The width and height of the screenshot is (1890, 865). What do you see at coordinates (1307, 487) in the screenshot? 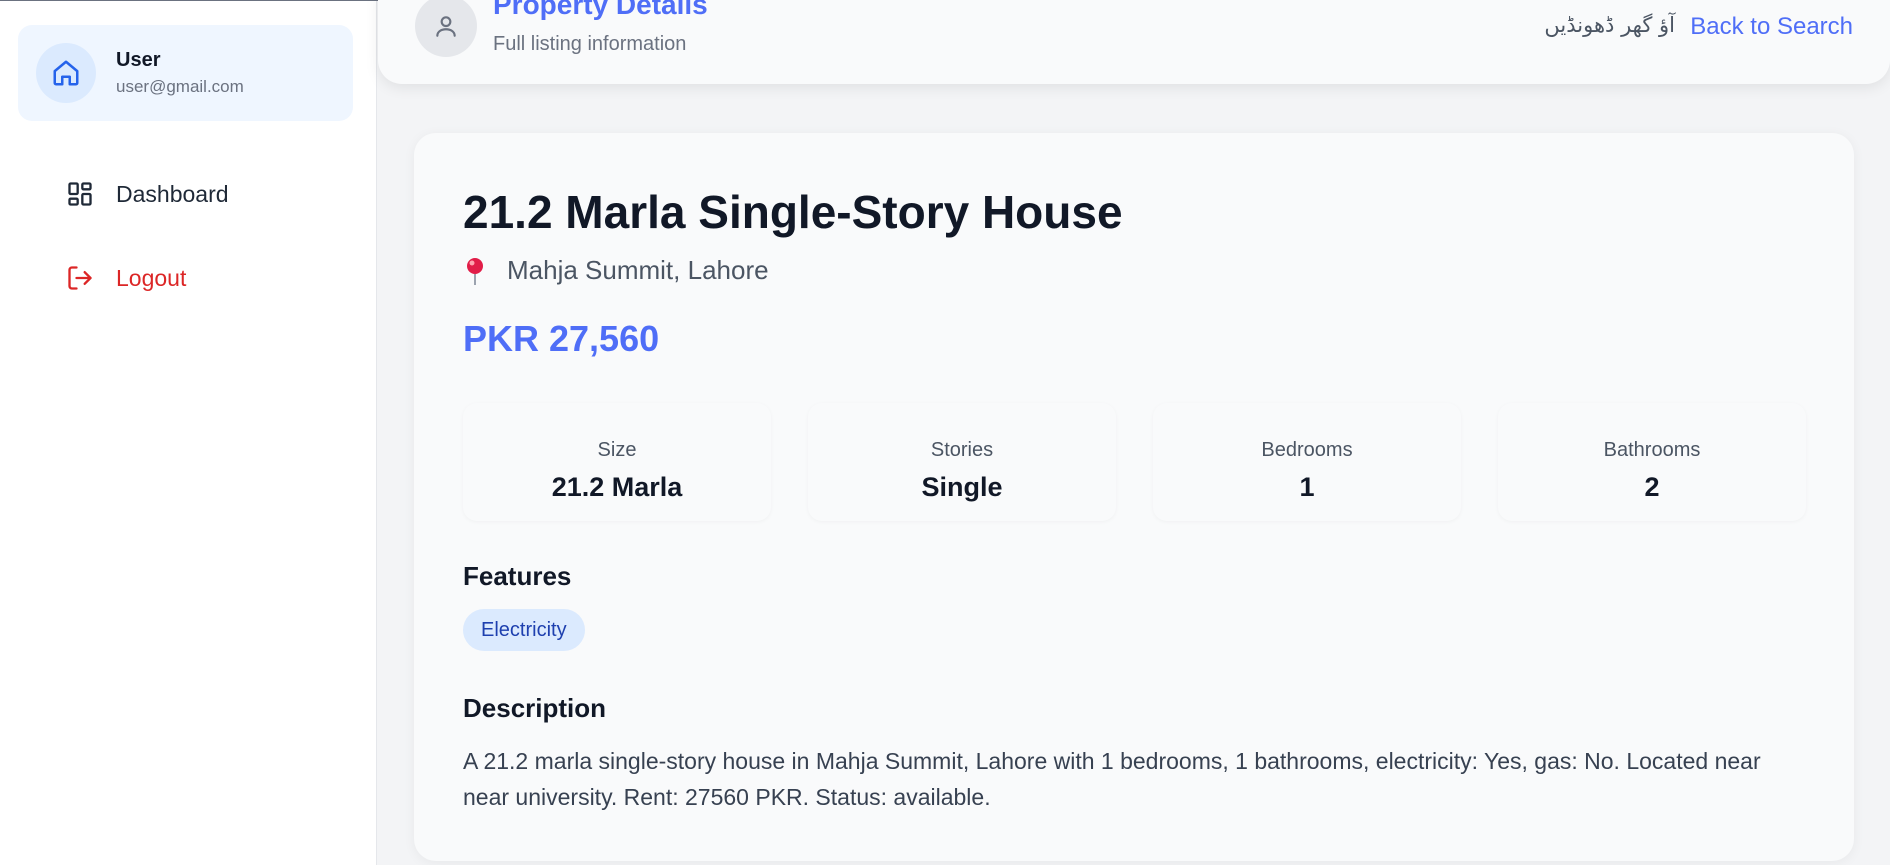
I see `stat-value: 1` at bounding box center [1307, 487].